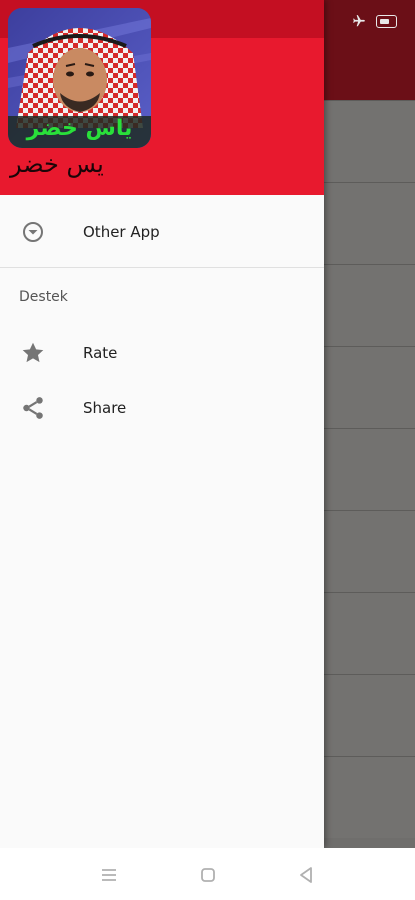 This screenshot has width=415, height=900. What do you see at coordinates (100, 353) in the screenshot?
I see `menu-item-label: Rate` at bounding box center [100, 353].